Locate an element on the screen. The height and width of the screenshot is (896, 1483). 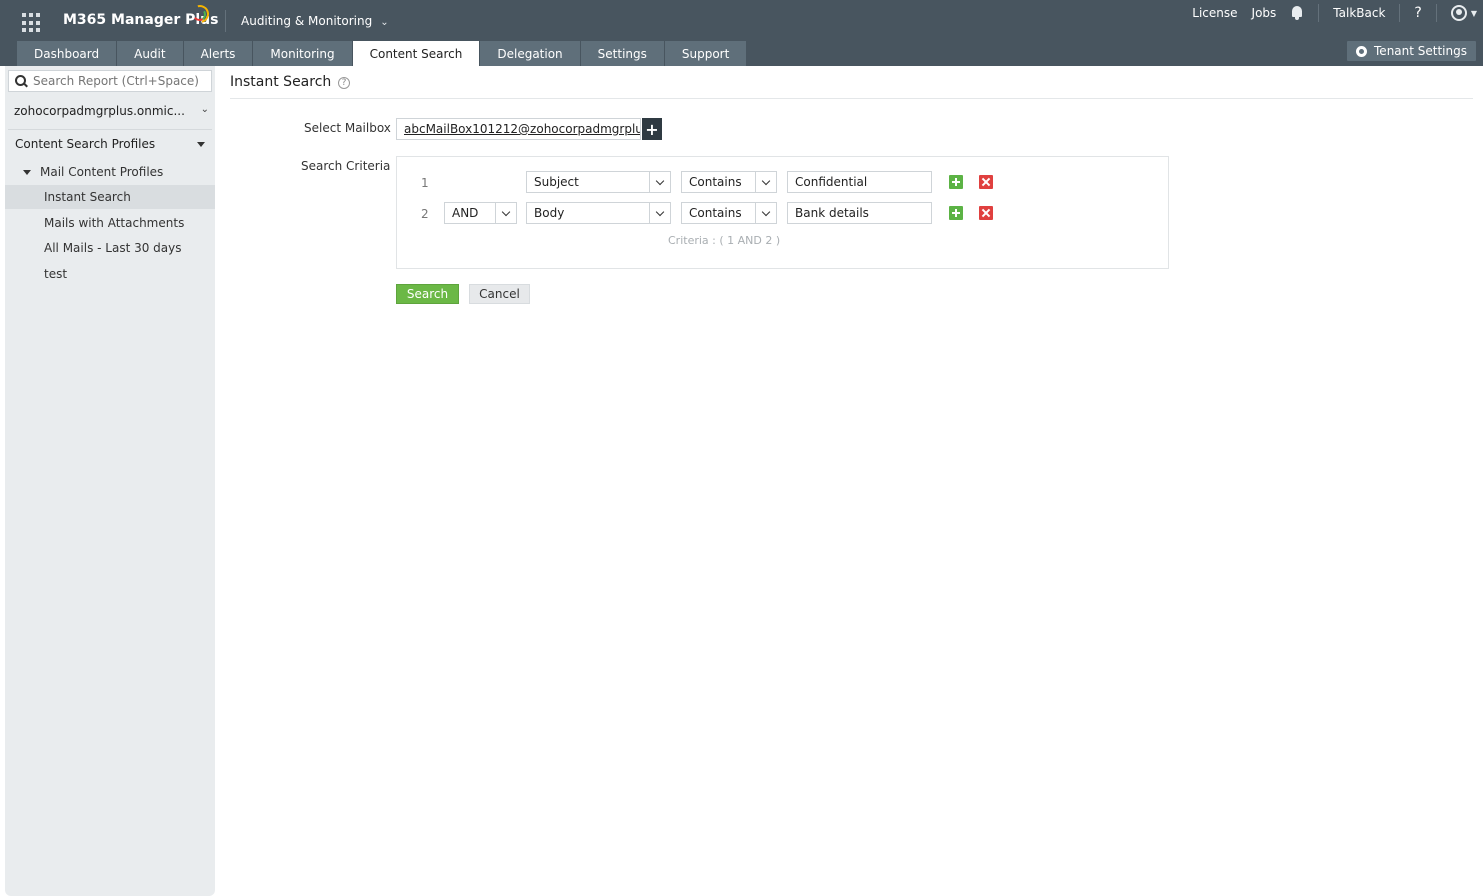
tab-alerts: Alerts is located at coordinates (218, 53).